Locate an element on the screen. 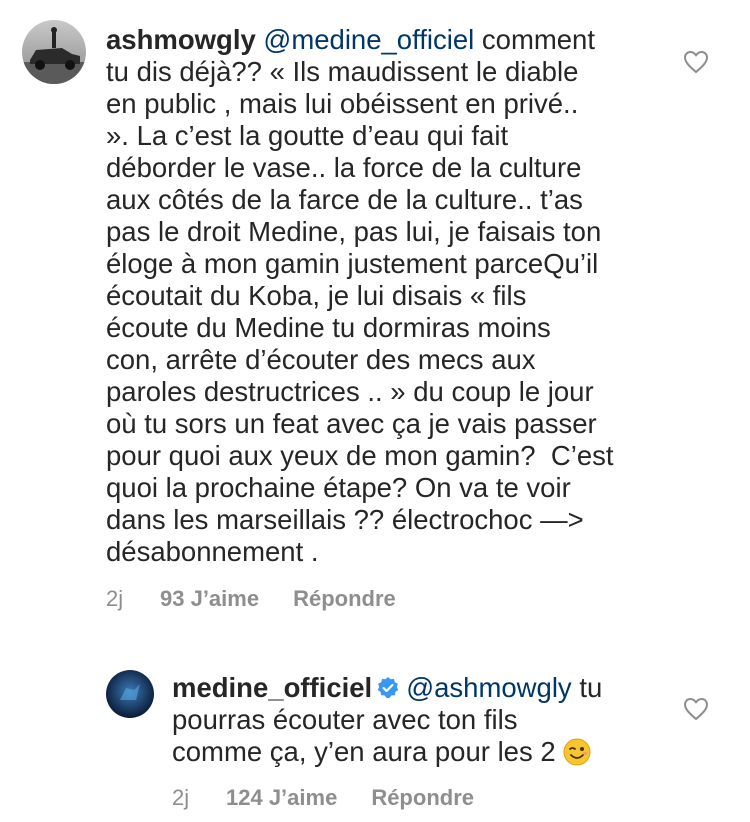 The image size is (750, 822). verified-badge-icon is located at coordinates (388, 687).